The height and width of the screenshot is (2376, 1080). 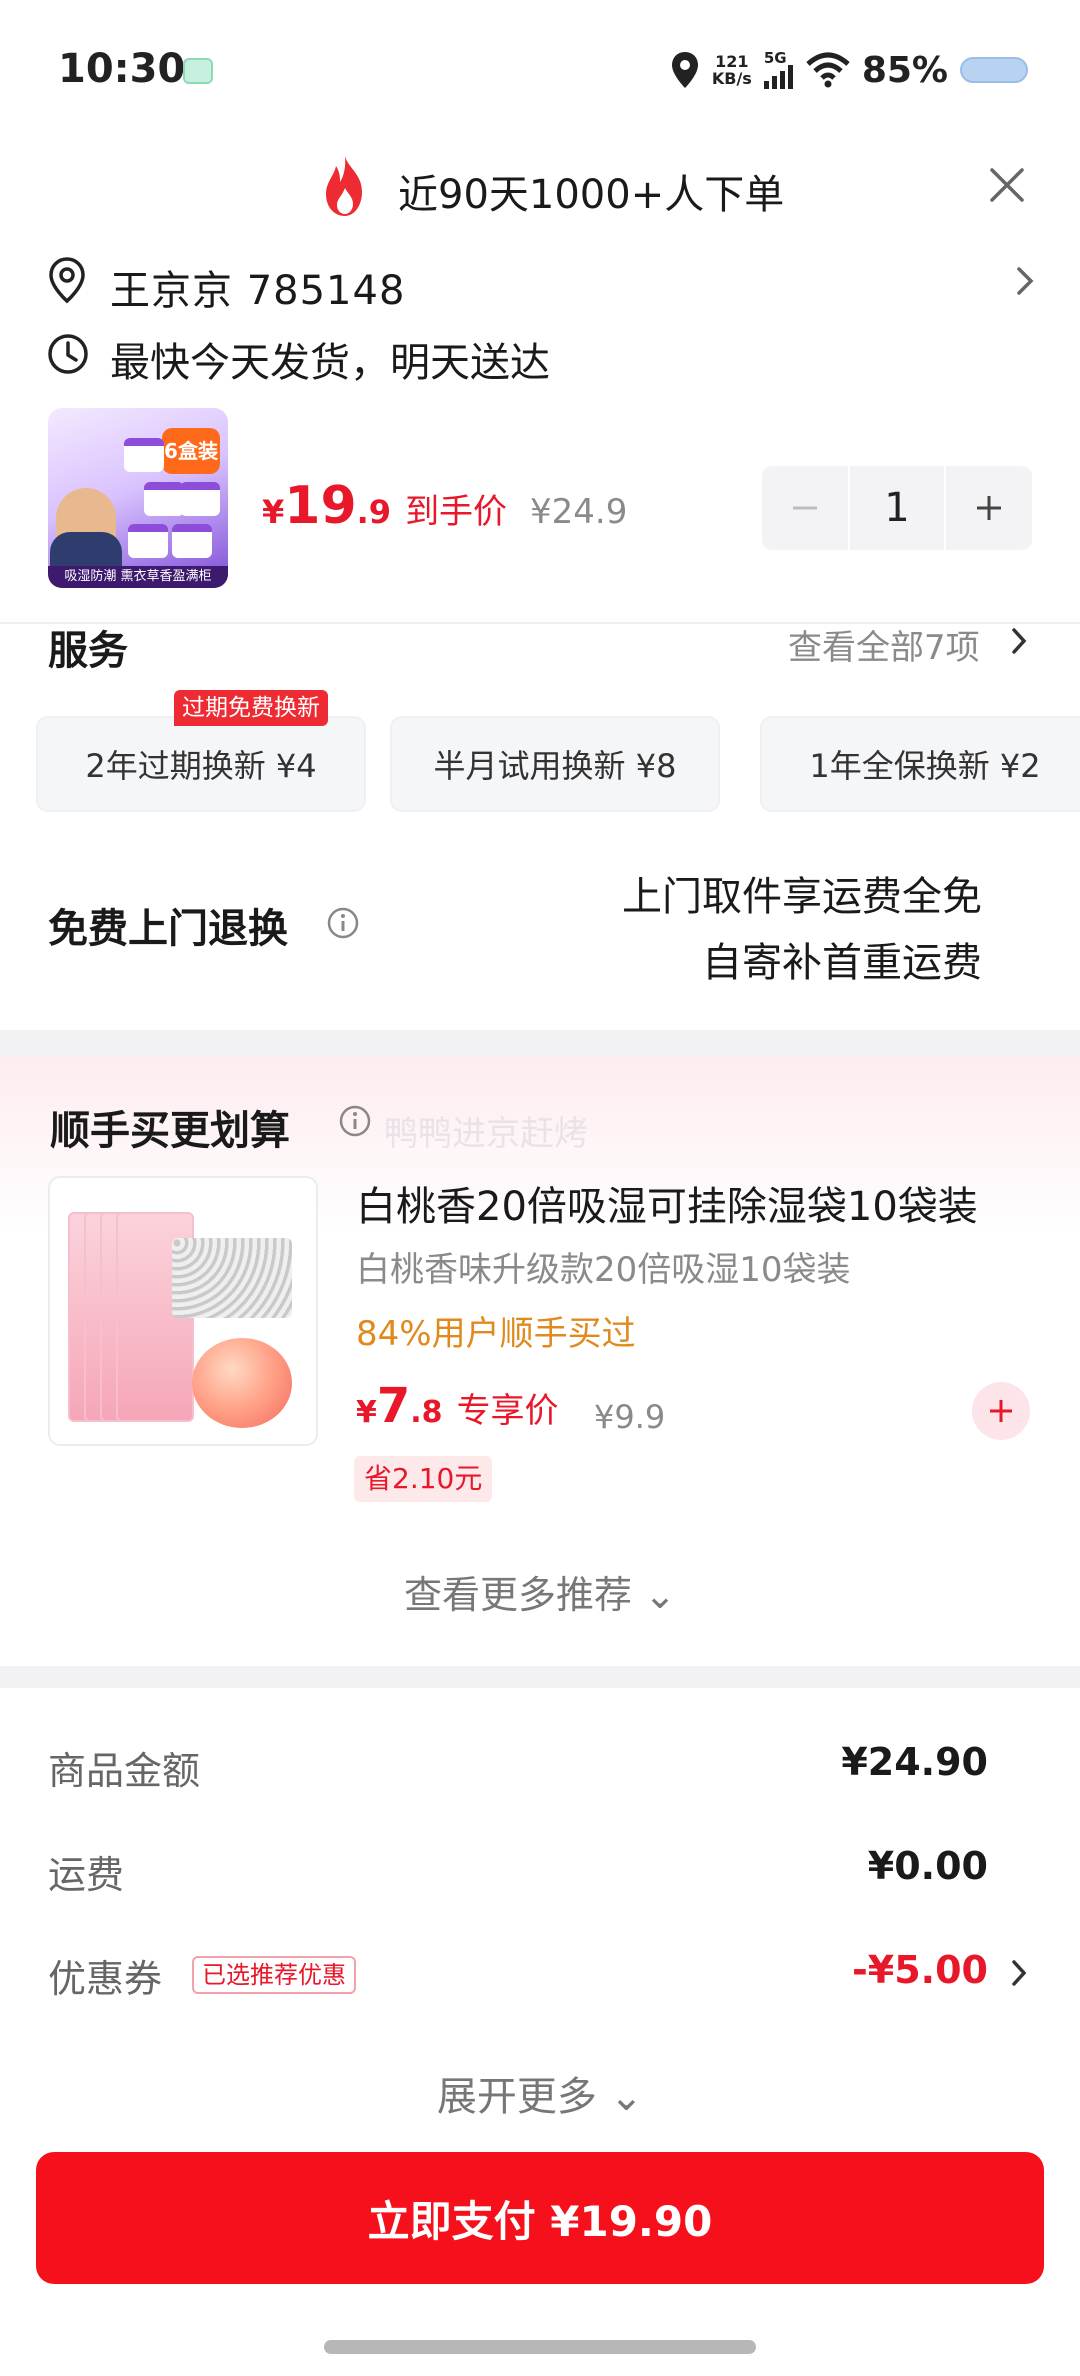 What do you see at coordinates (1007, 185) in the screenshot?
I see `close-icon` at bounding box center [1007, 185].